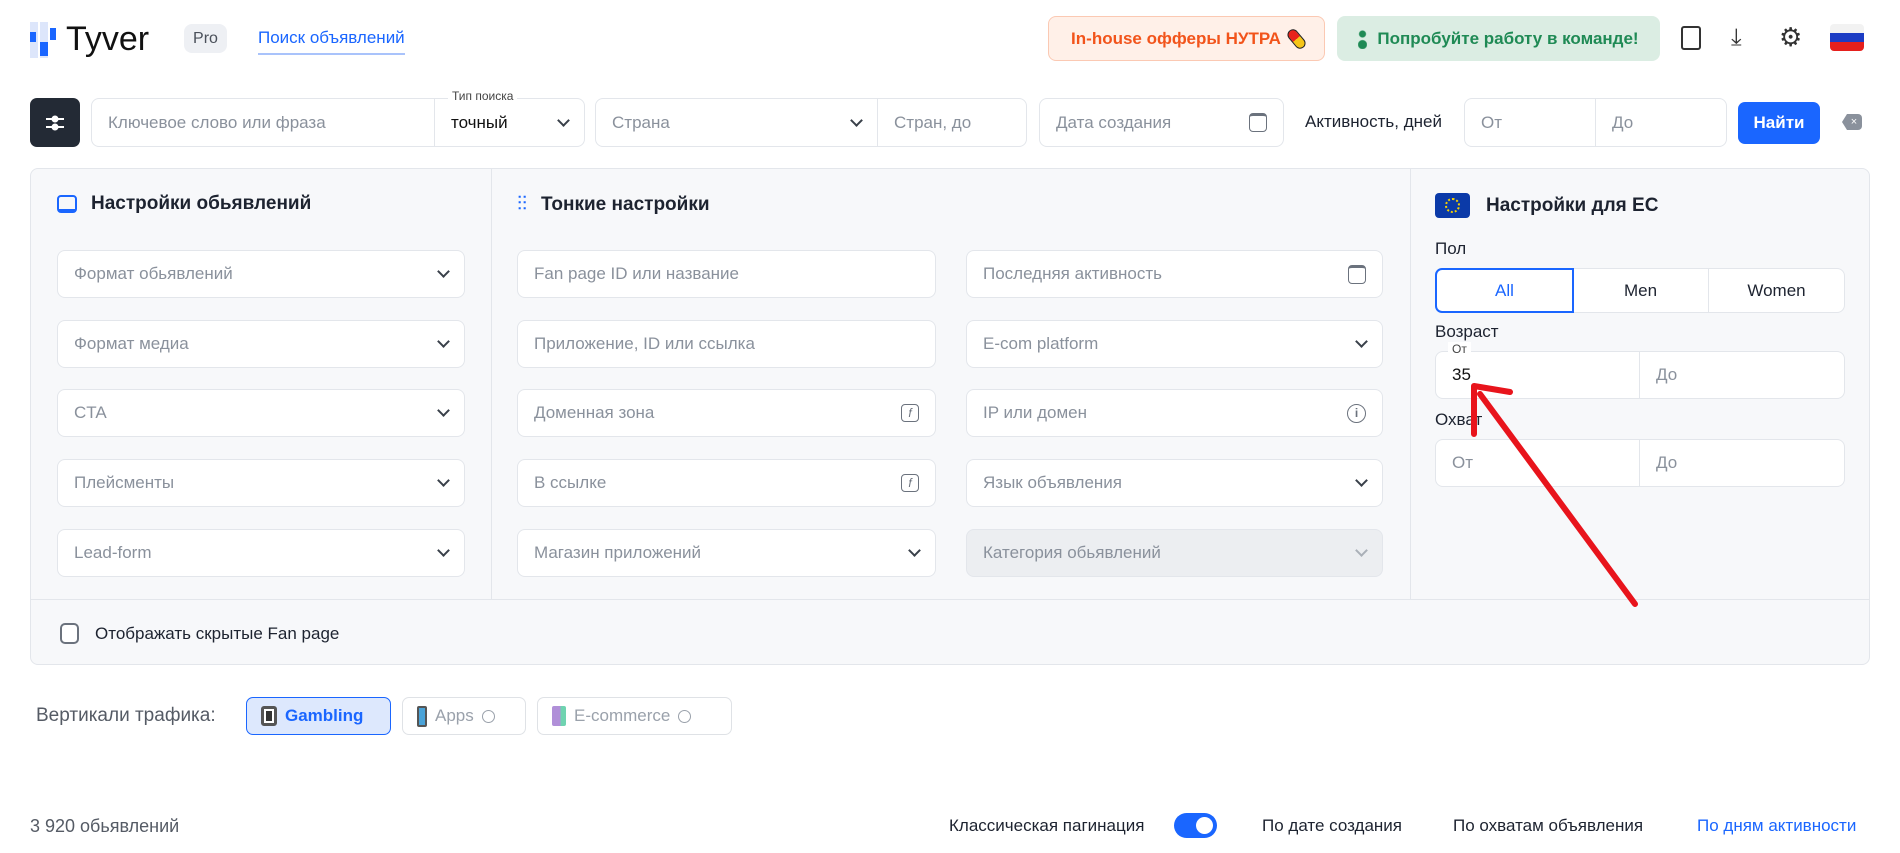 The width and height of the screenshot is (1900, 853). I want to click on logo-text: Tyver, so click(108, 39).